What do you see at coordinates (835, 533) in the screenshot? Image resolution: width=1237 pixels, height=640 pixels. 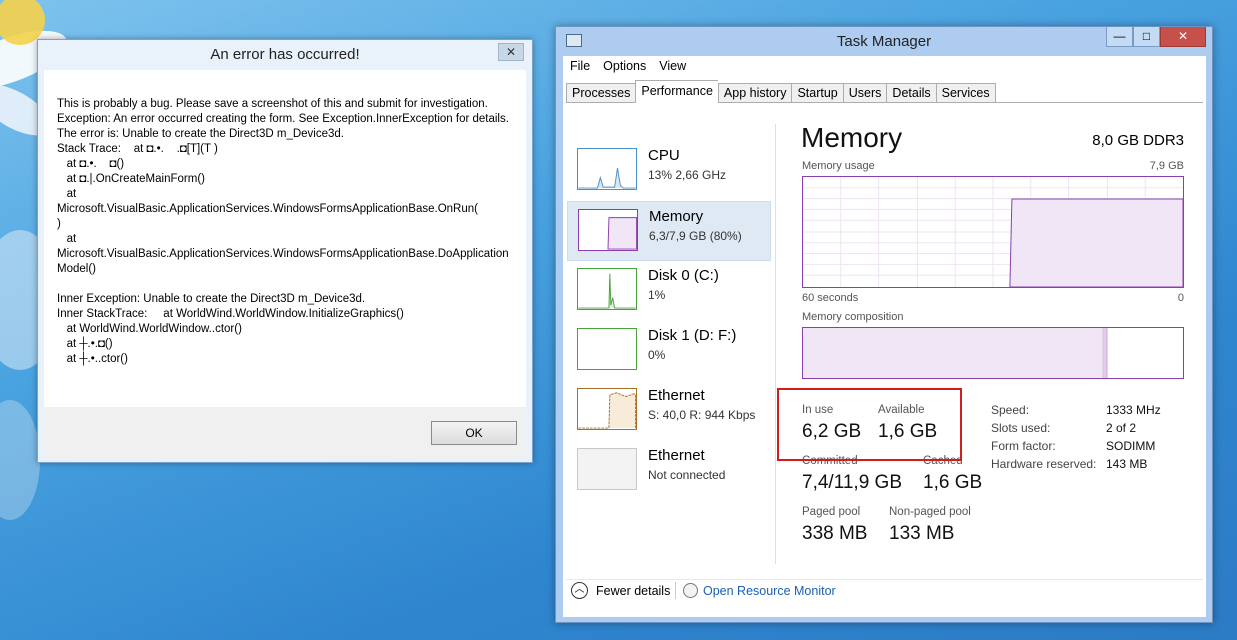 I see `paged-pool-value: 338 MB` at bounding box center [835, 533].